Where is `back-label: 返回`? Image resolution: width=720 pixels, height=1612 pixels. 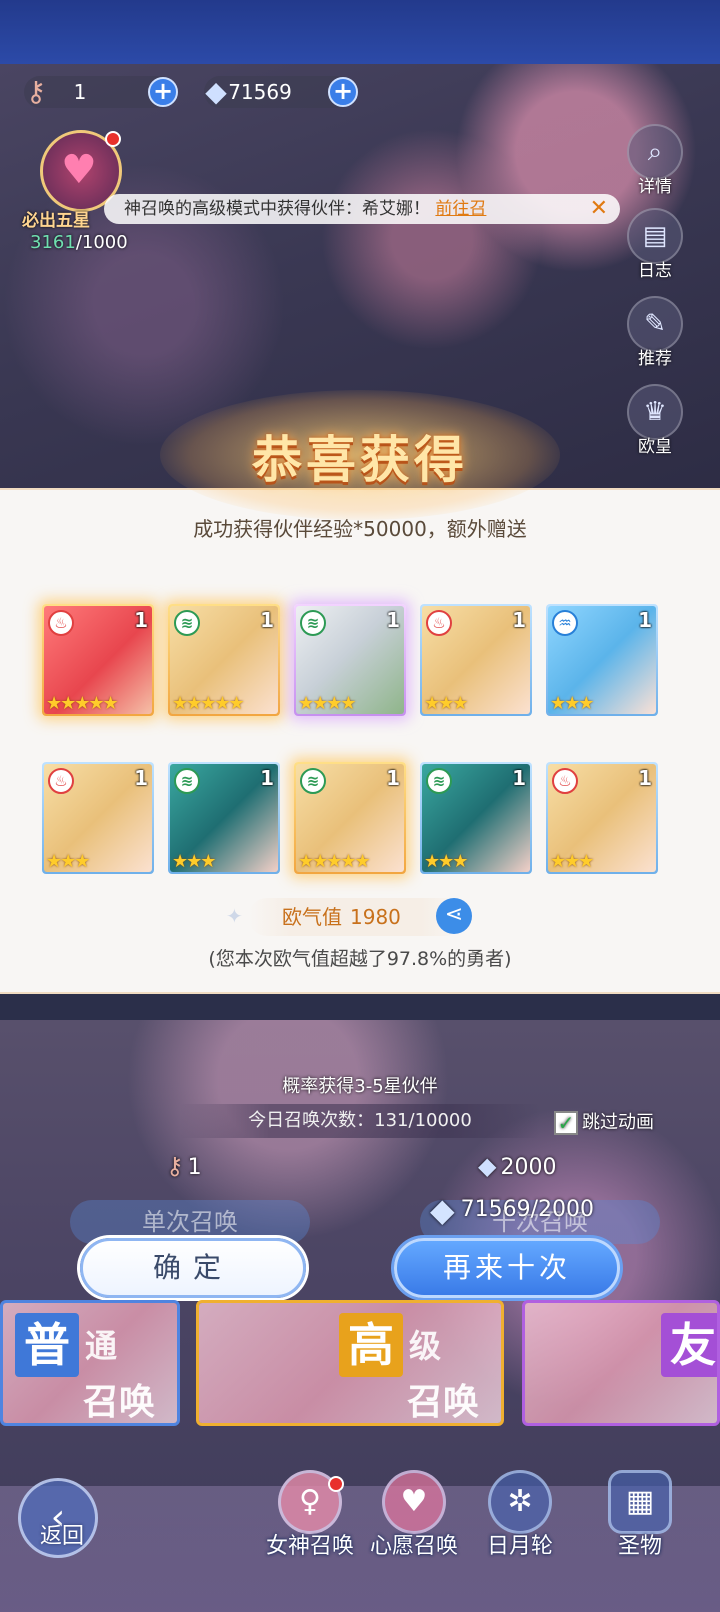
back-label: 返回 is located at coordinates (62, 1534).